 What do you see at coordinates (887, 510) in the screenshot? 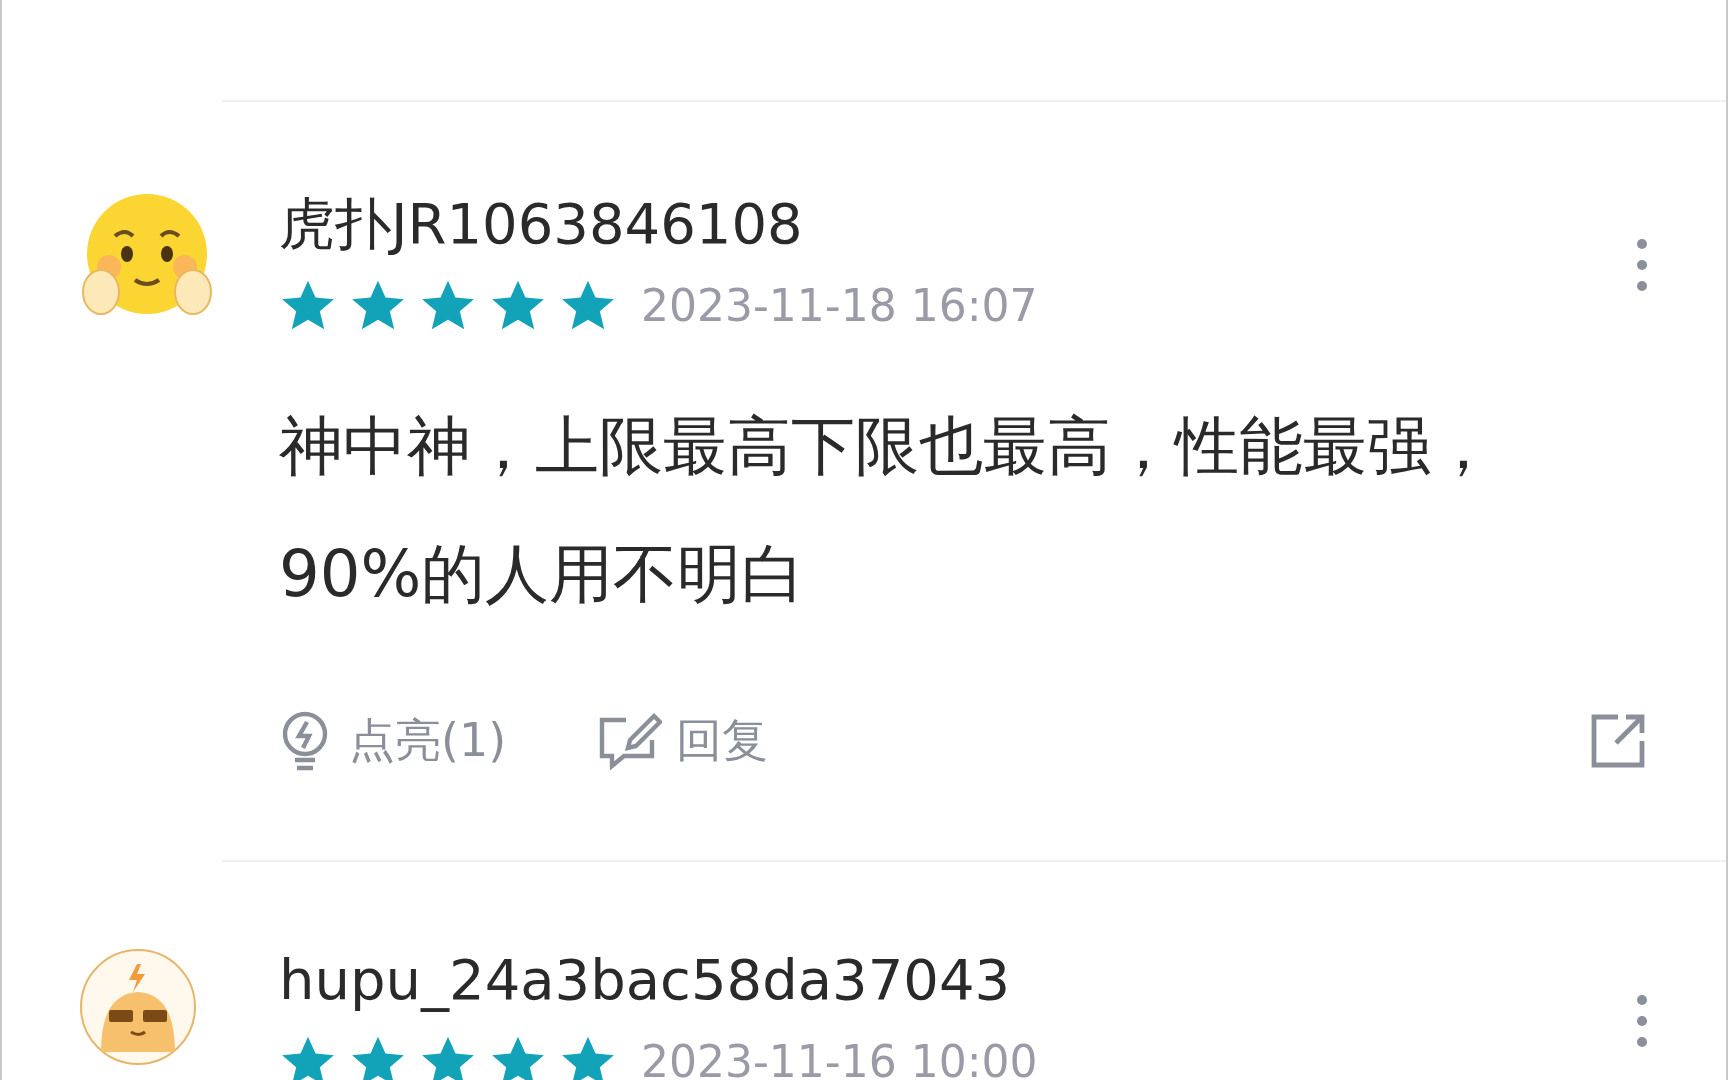
I see `comment-text: 神中神，上限最高下限也最高，性能最强，90%的人用不明白` at bounding box center [887, 510].